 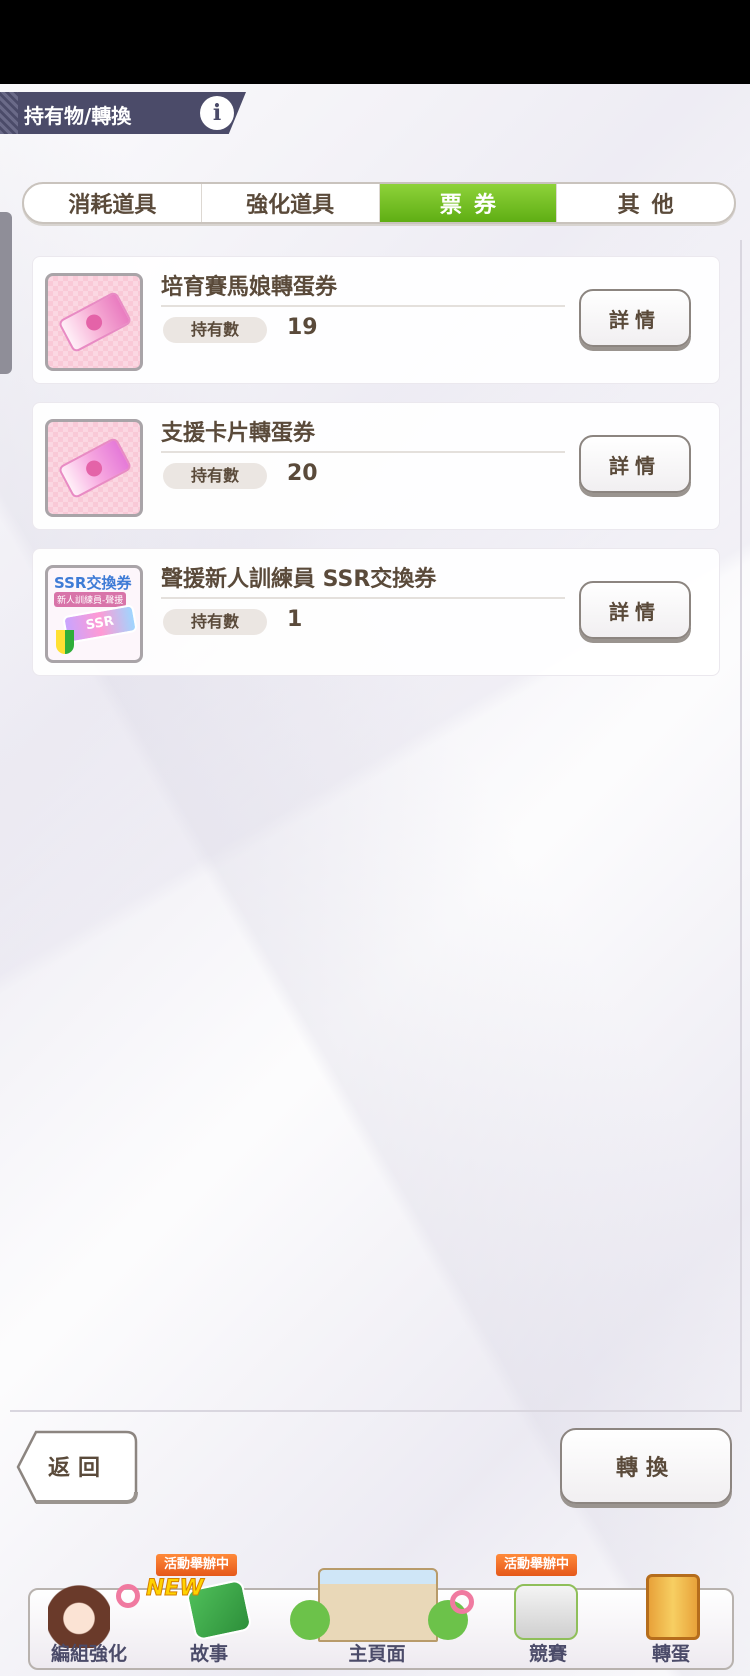 I want to click on qty-value: 19, so click(x=302, y=327).